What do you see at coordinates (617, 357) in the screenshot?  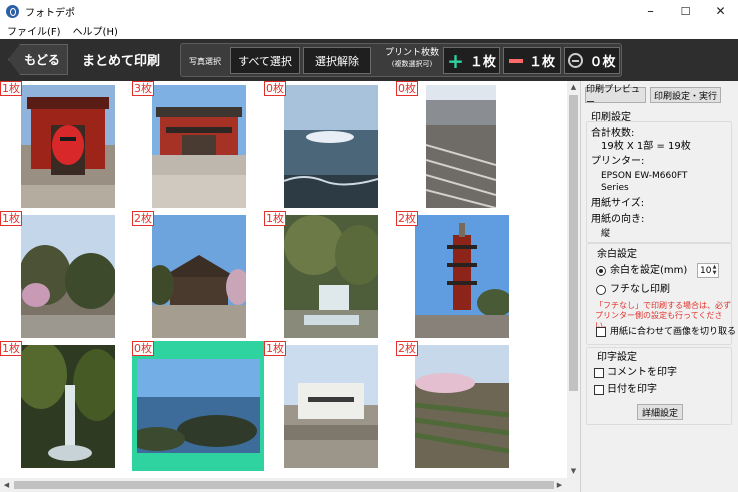 I see `imprint-title: 印字設定` at bounding box center [617, 357].